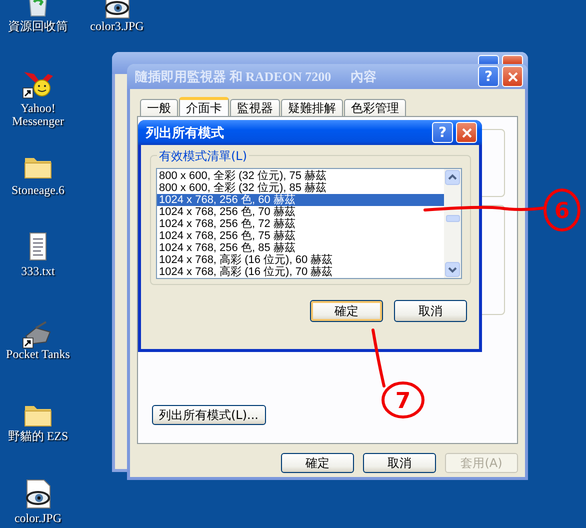  Describe the element at coordinates (300, 248) in the screenshot. I see `list-item: 1024 x 768, 256 色, 85 赫茲` at that location.